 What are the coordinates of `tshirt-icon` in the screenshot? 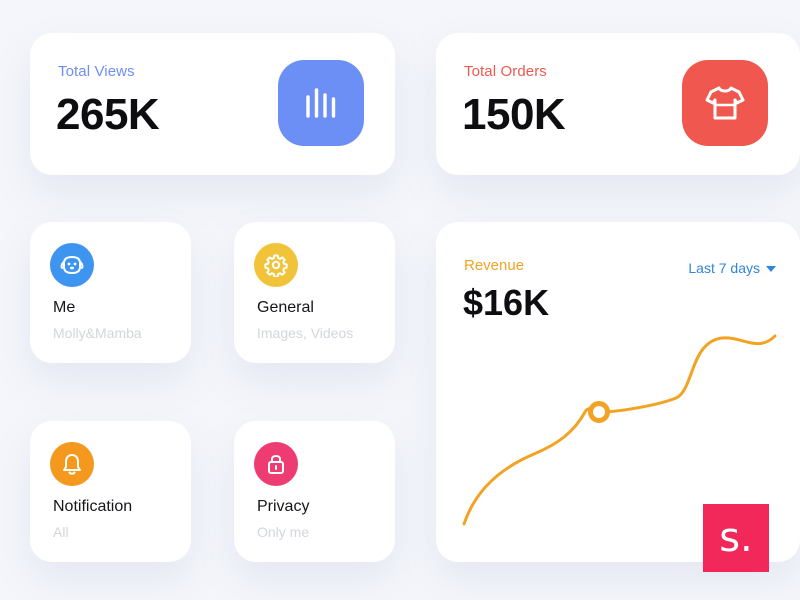 It's located at (725, 103).